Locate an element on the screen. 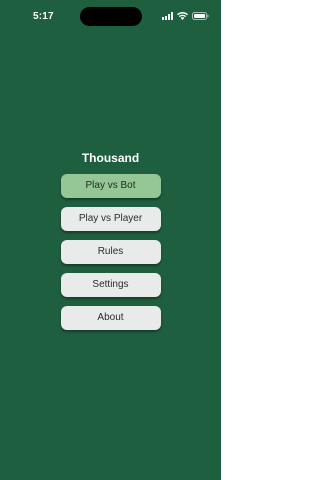 The height and width of the screenshot is (480, 320). app-title: Thousand is located at coordinates (110, 158).